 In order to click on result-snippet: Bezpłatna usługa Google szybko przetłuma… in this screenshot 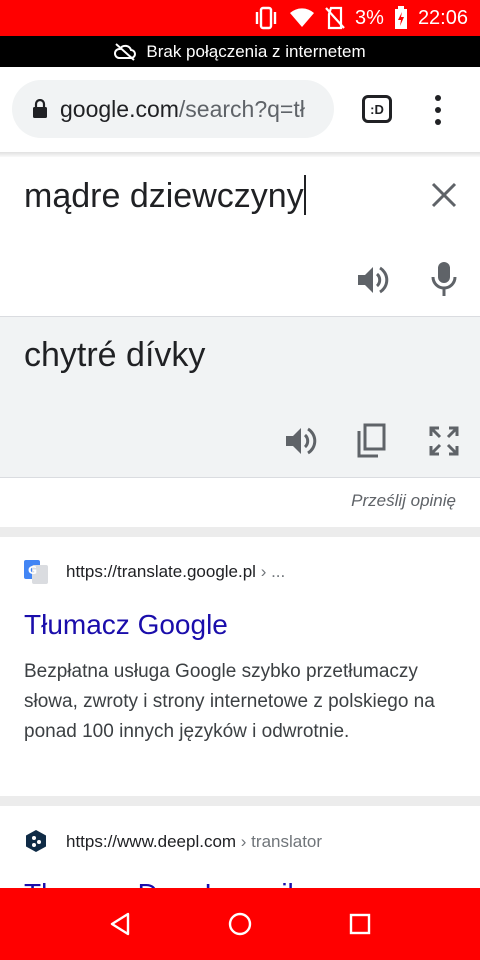, I will do `click(229, 701)`.